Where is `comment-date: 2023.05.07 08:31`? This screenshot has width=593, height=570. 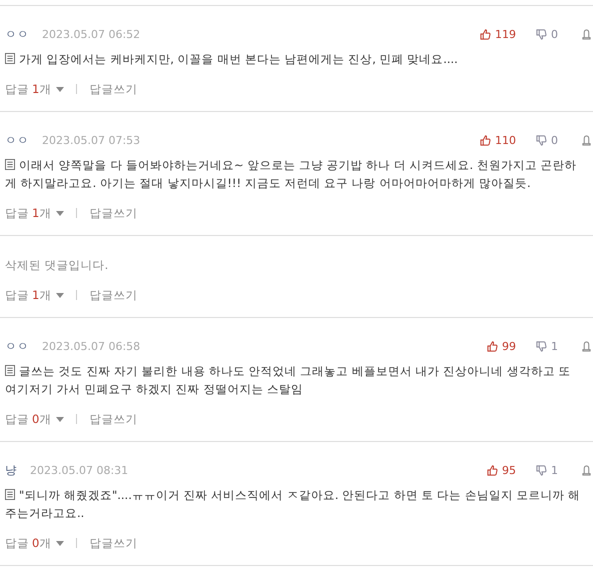 comment-date: 2023.05.07 08:31 is located at coordinates (79, 470).